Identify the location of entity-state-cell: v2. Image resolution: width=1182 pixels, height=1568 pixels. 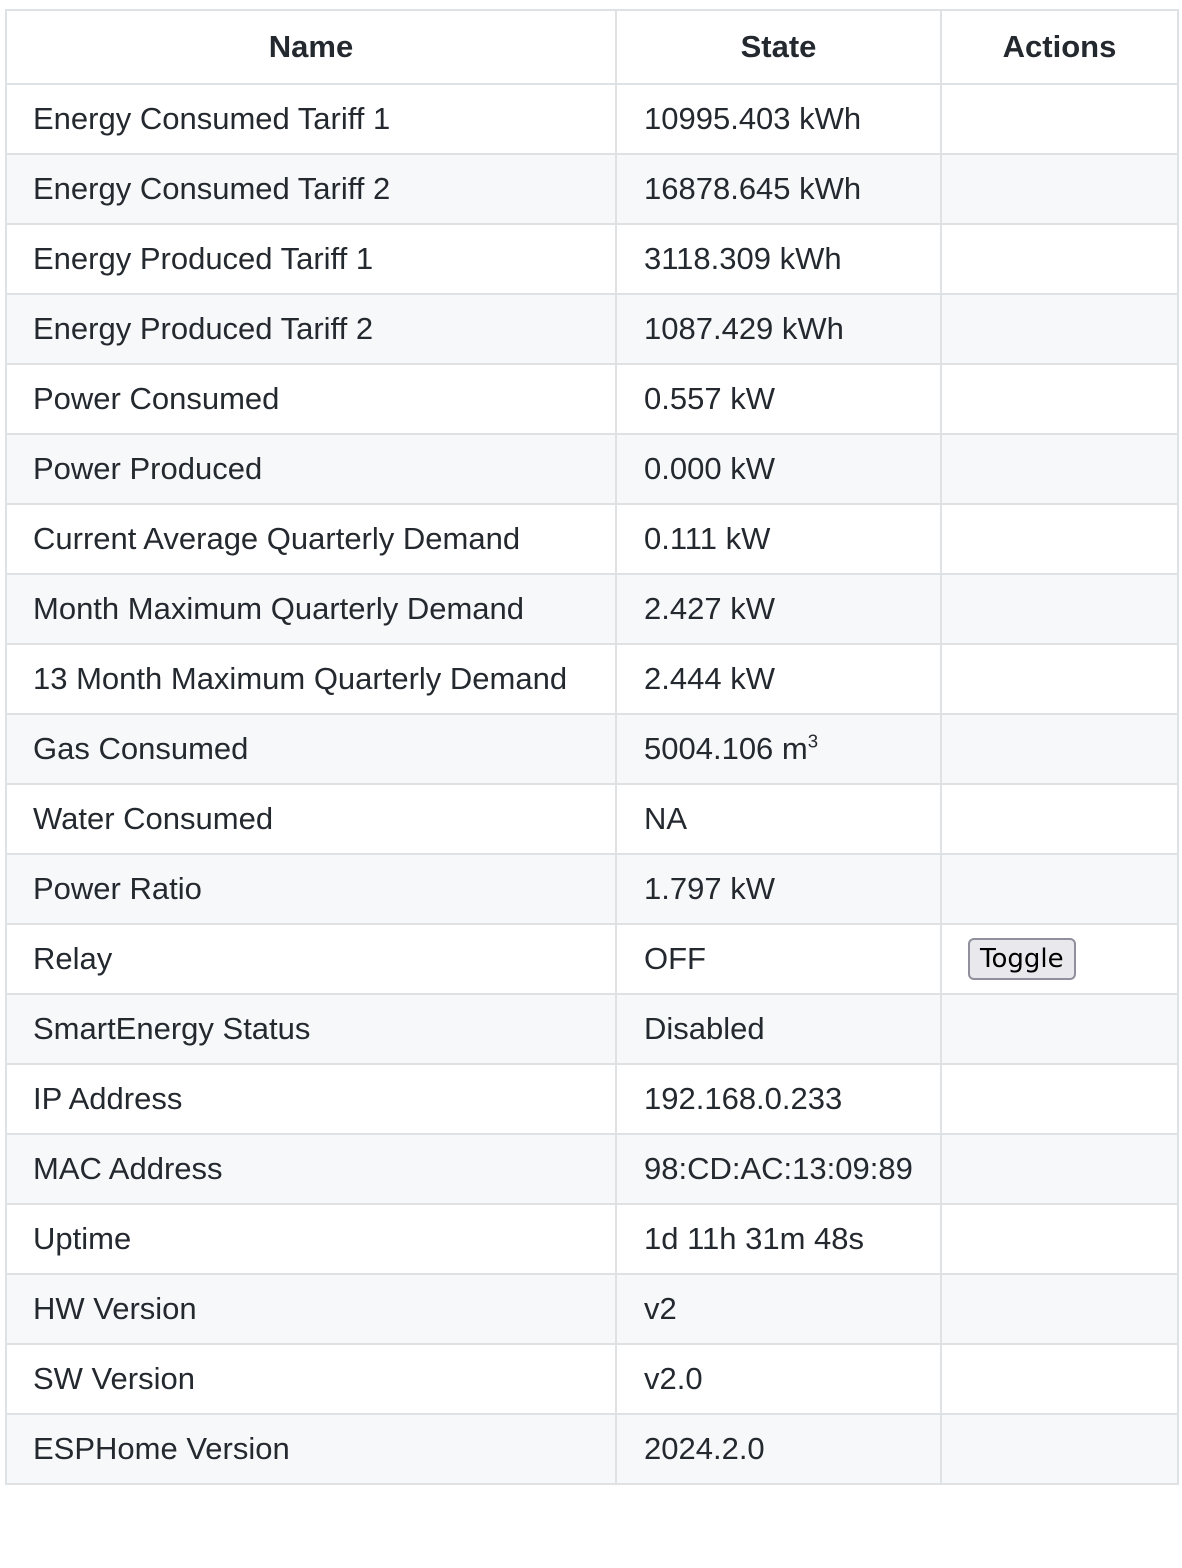
(778, 1309).